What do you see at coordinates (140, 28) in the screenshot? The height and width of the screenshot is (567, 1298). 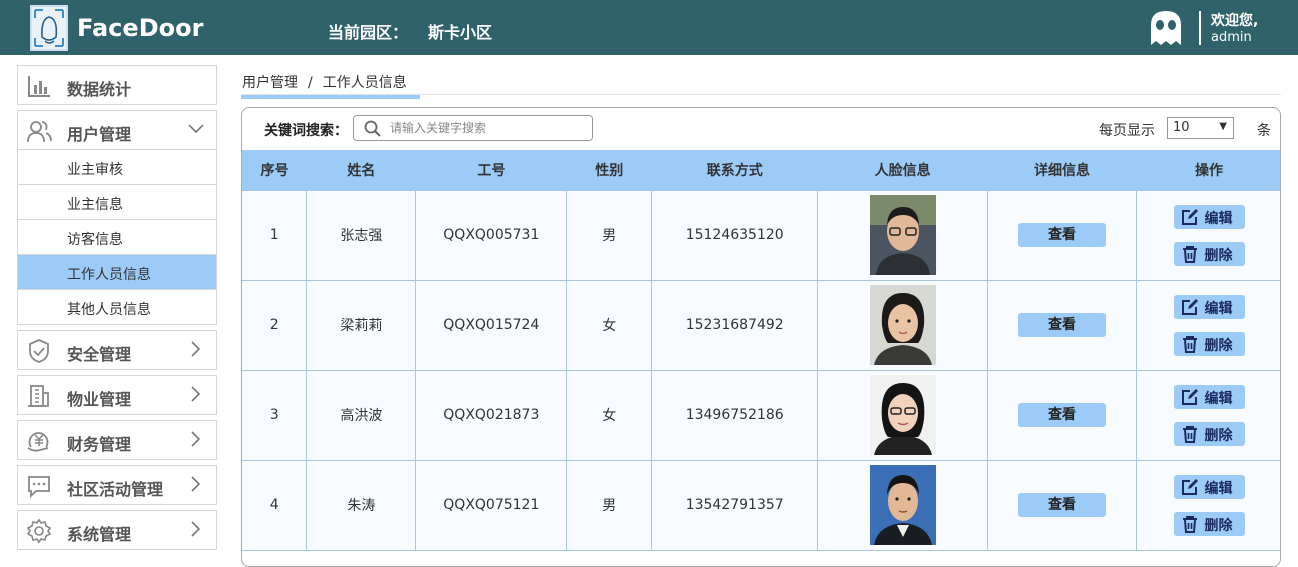 I see `brand-title: FaceDoor` at bounding box center [140, 28].